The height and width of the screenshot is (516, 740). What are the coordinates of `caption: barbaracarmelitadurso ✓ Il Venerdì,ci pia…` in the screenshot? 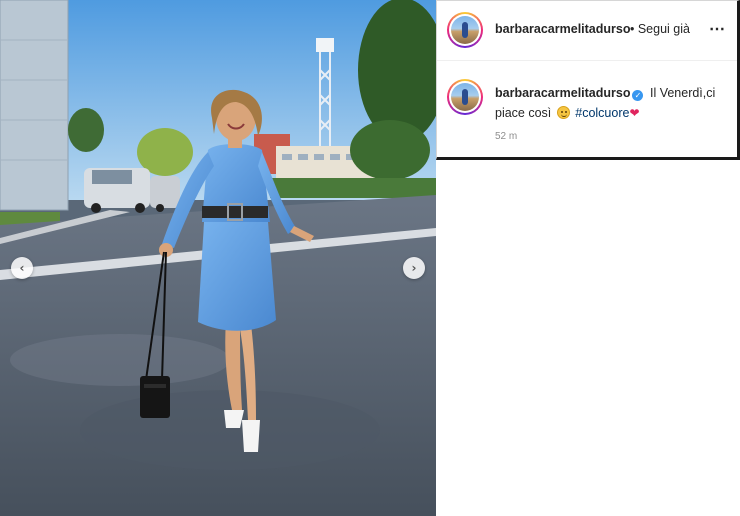 It's located at (614, 103).